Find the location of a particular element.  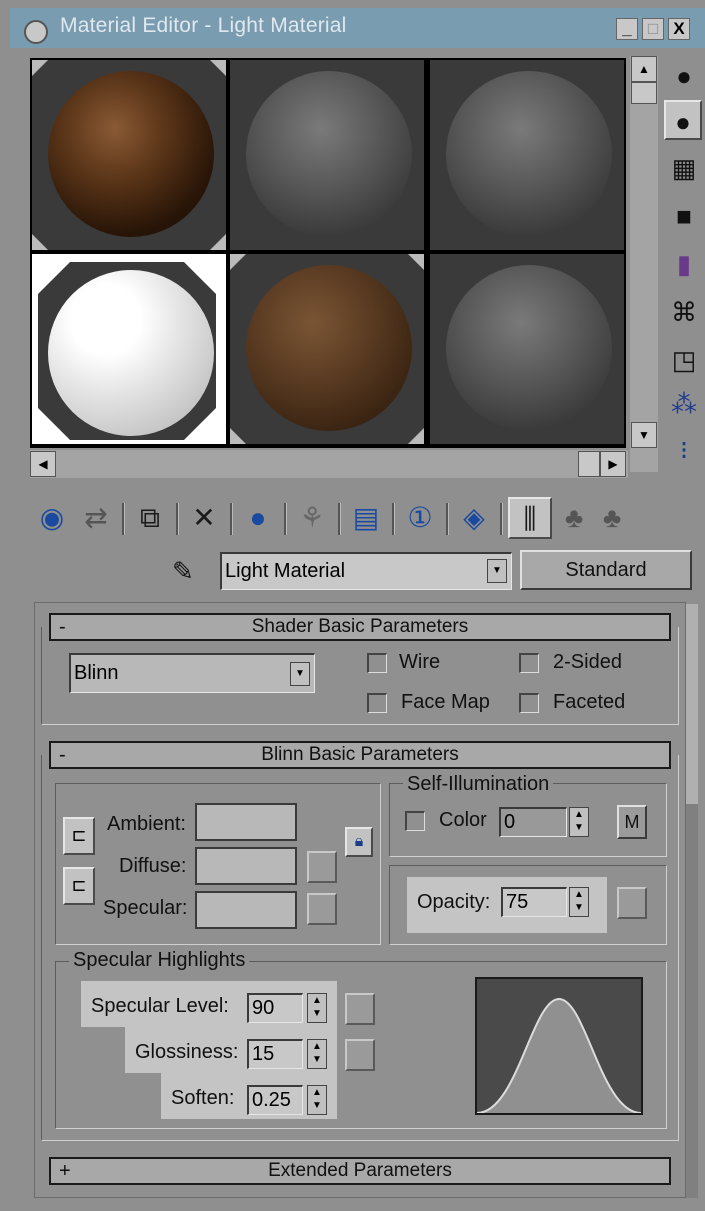

diffuse-color-swatch is located at coordinates (246, 866).